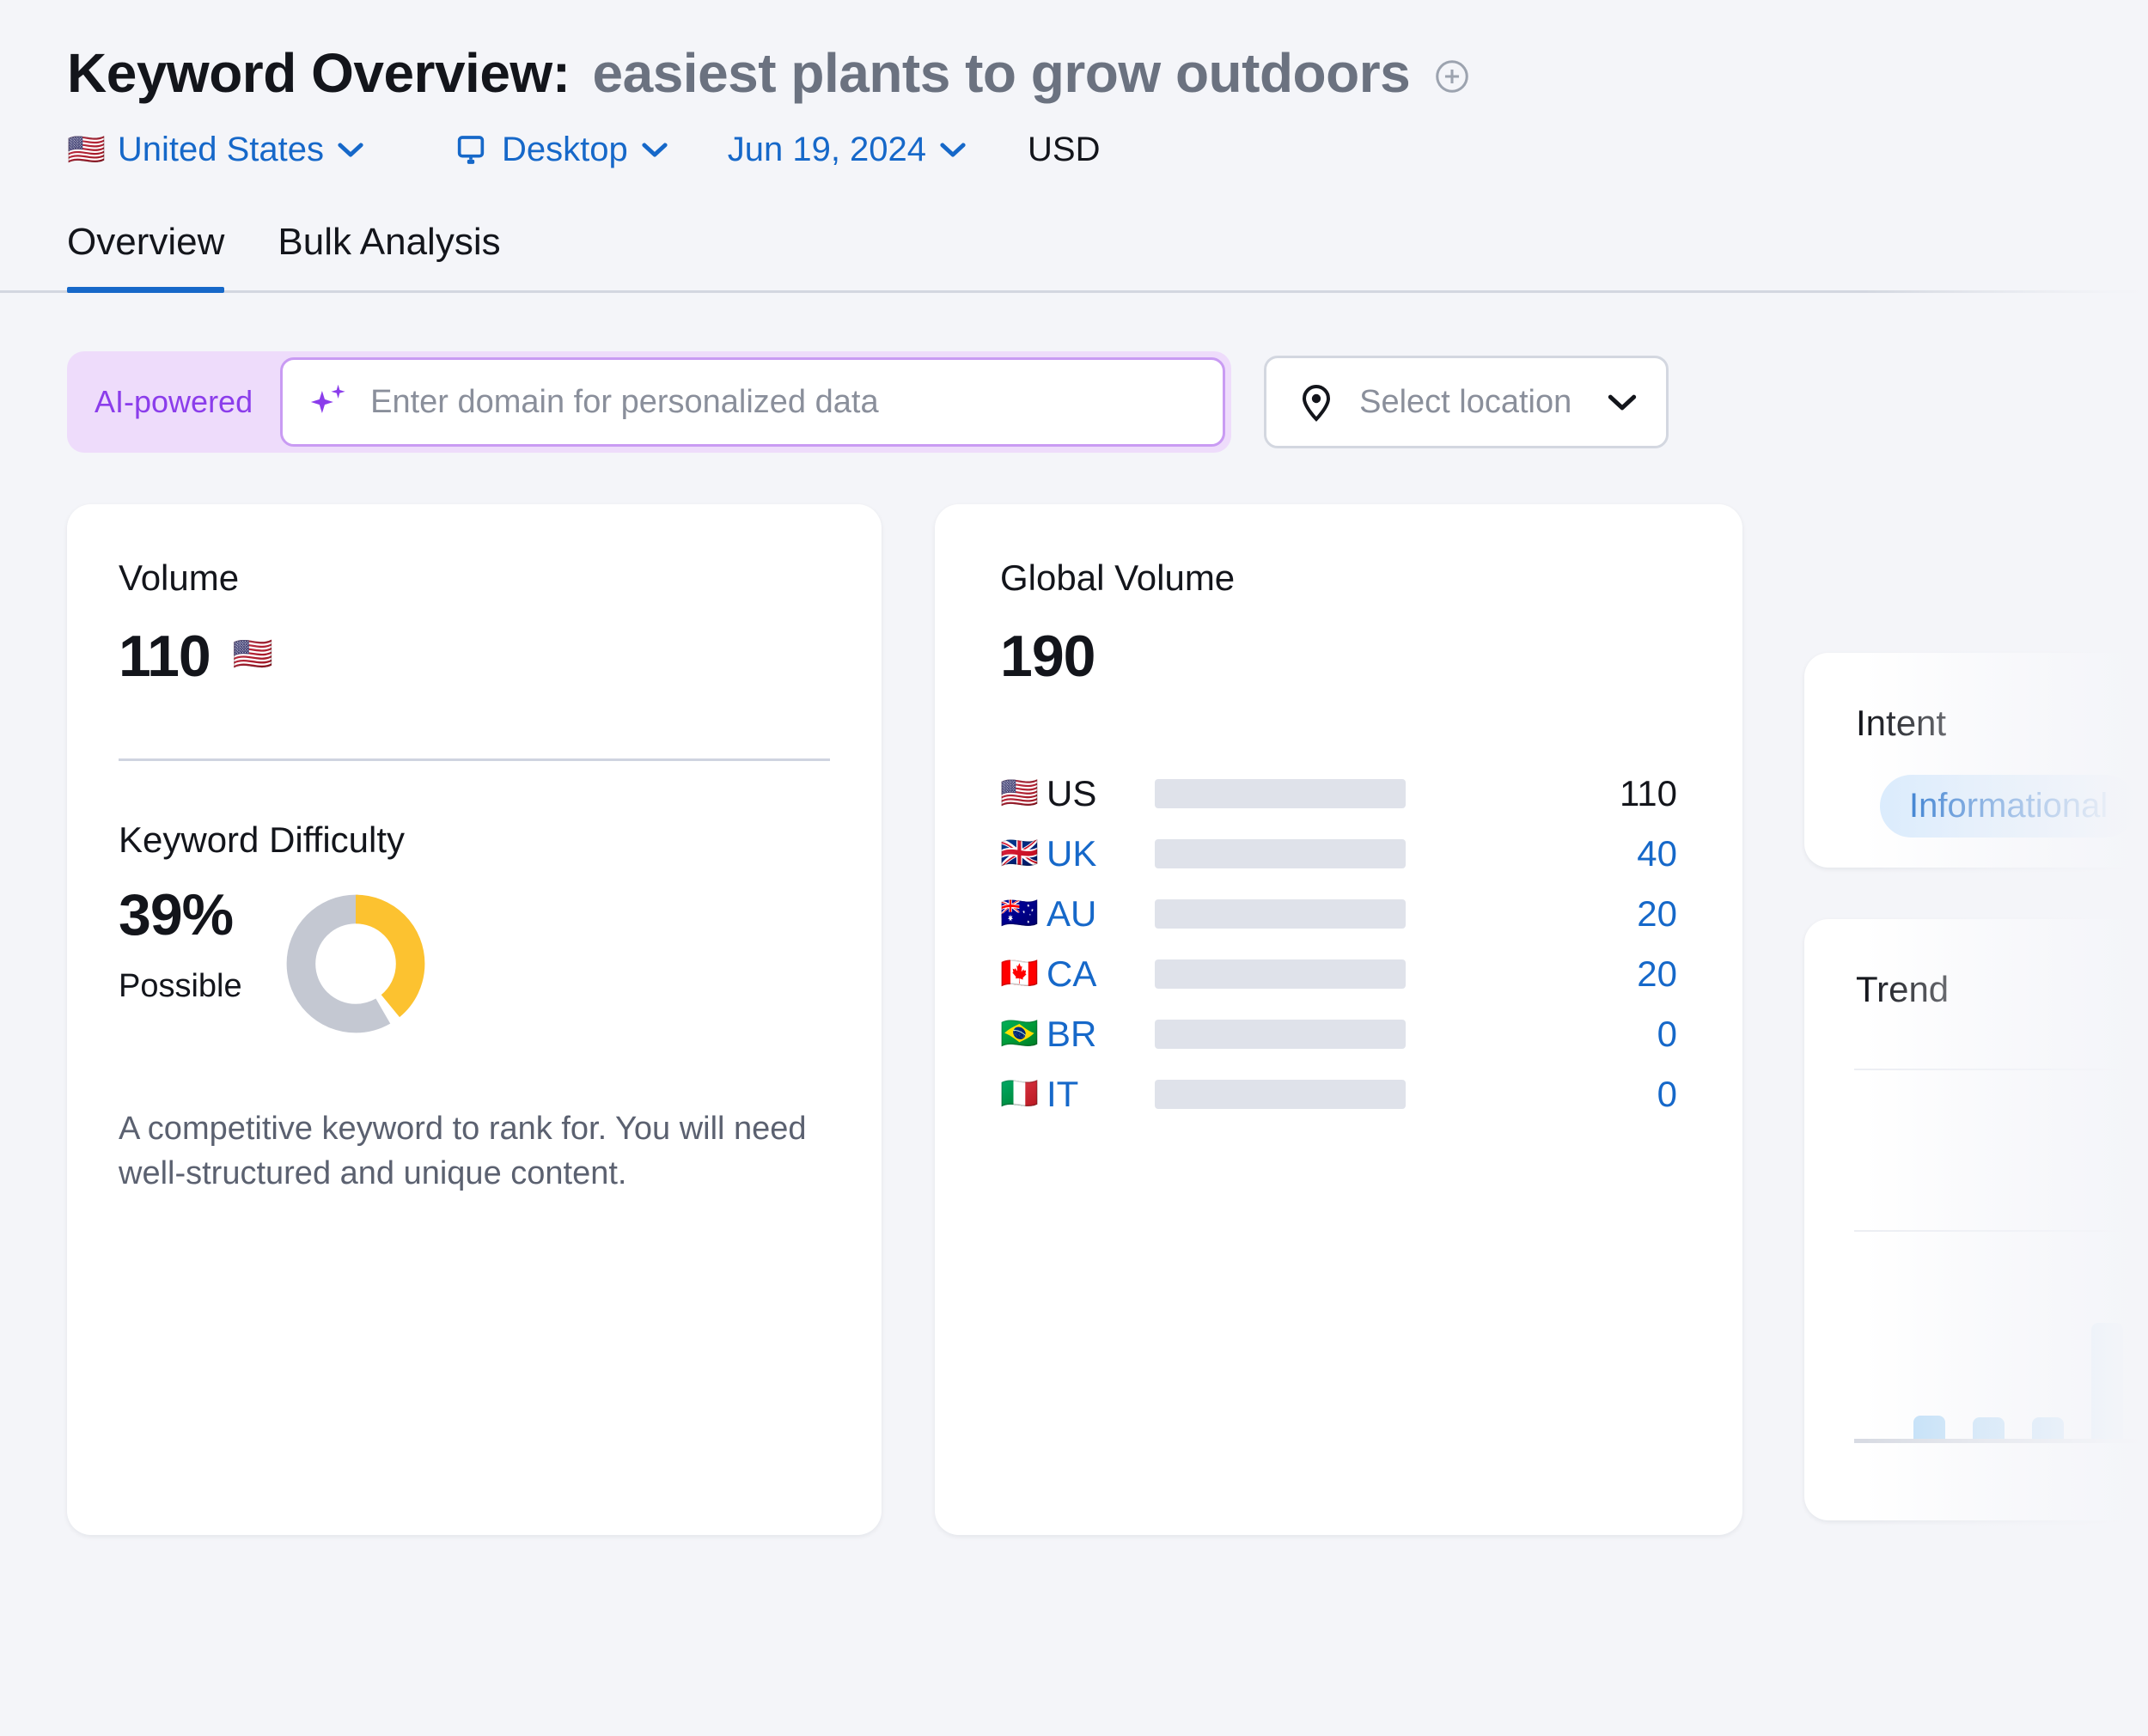 This screenshot has height=1736, width=2148. I want to click on currency-label: USD, so click(1064, 149).